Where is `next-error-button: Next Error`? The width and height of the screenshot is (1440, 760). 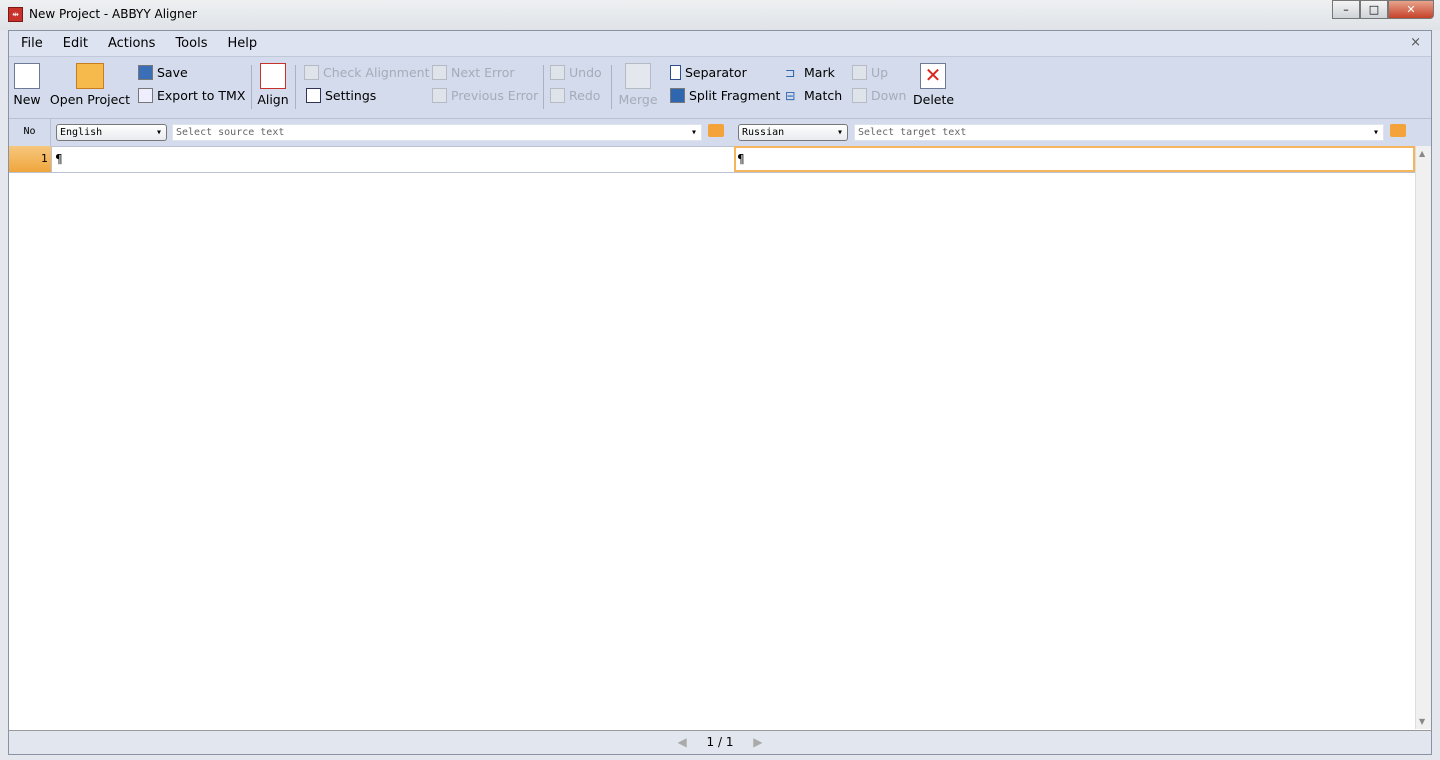 next-error-button: Next Error is located at coordinates (473, 72).